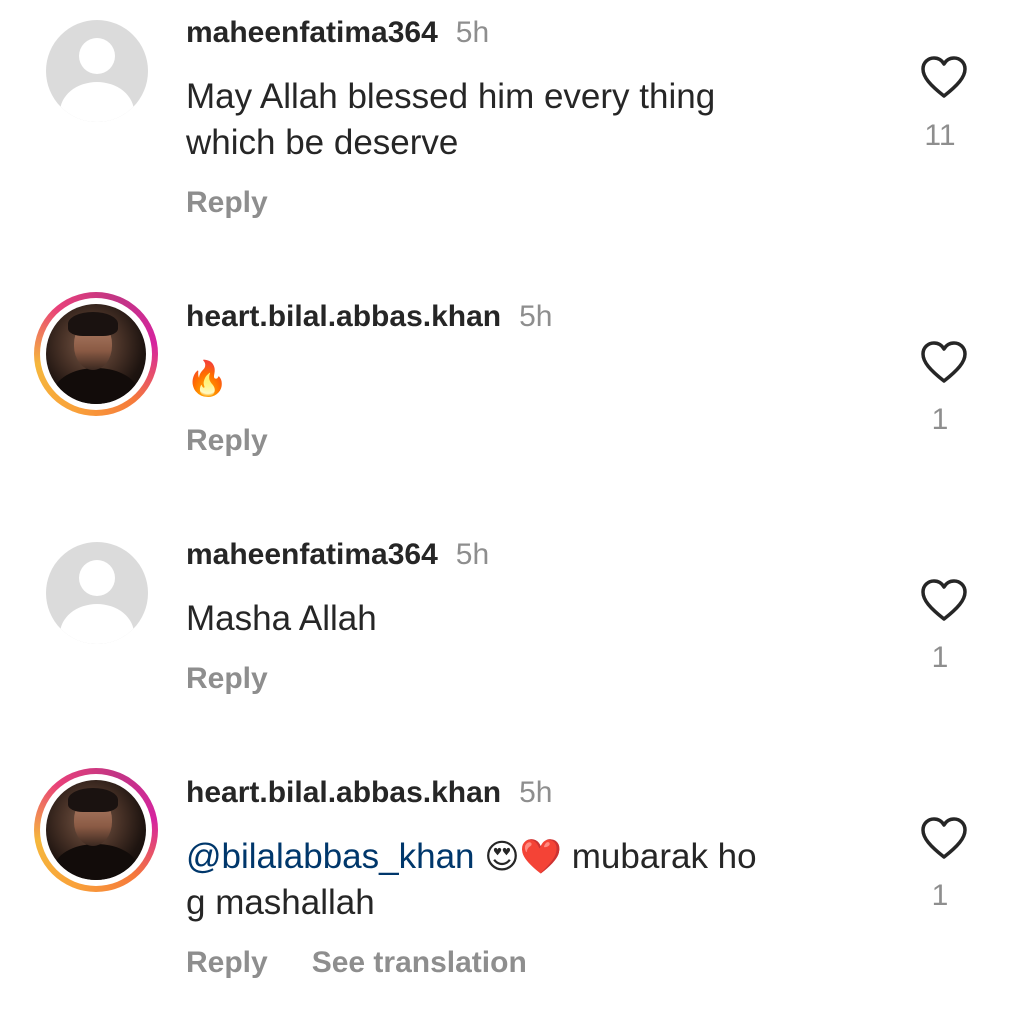 This screenshot has width=1024, height=1024. I want to click on see-translation-button: See translation, so click(419, 962).